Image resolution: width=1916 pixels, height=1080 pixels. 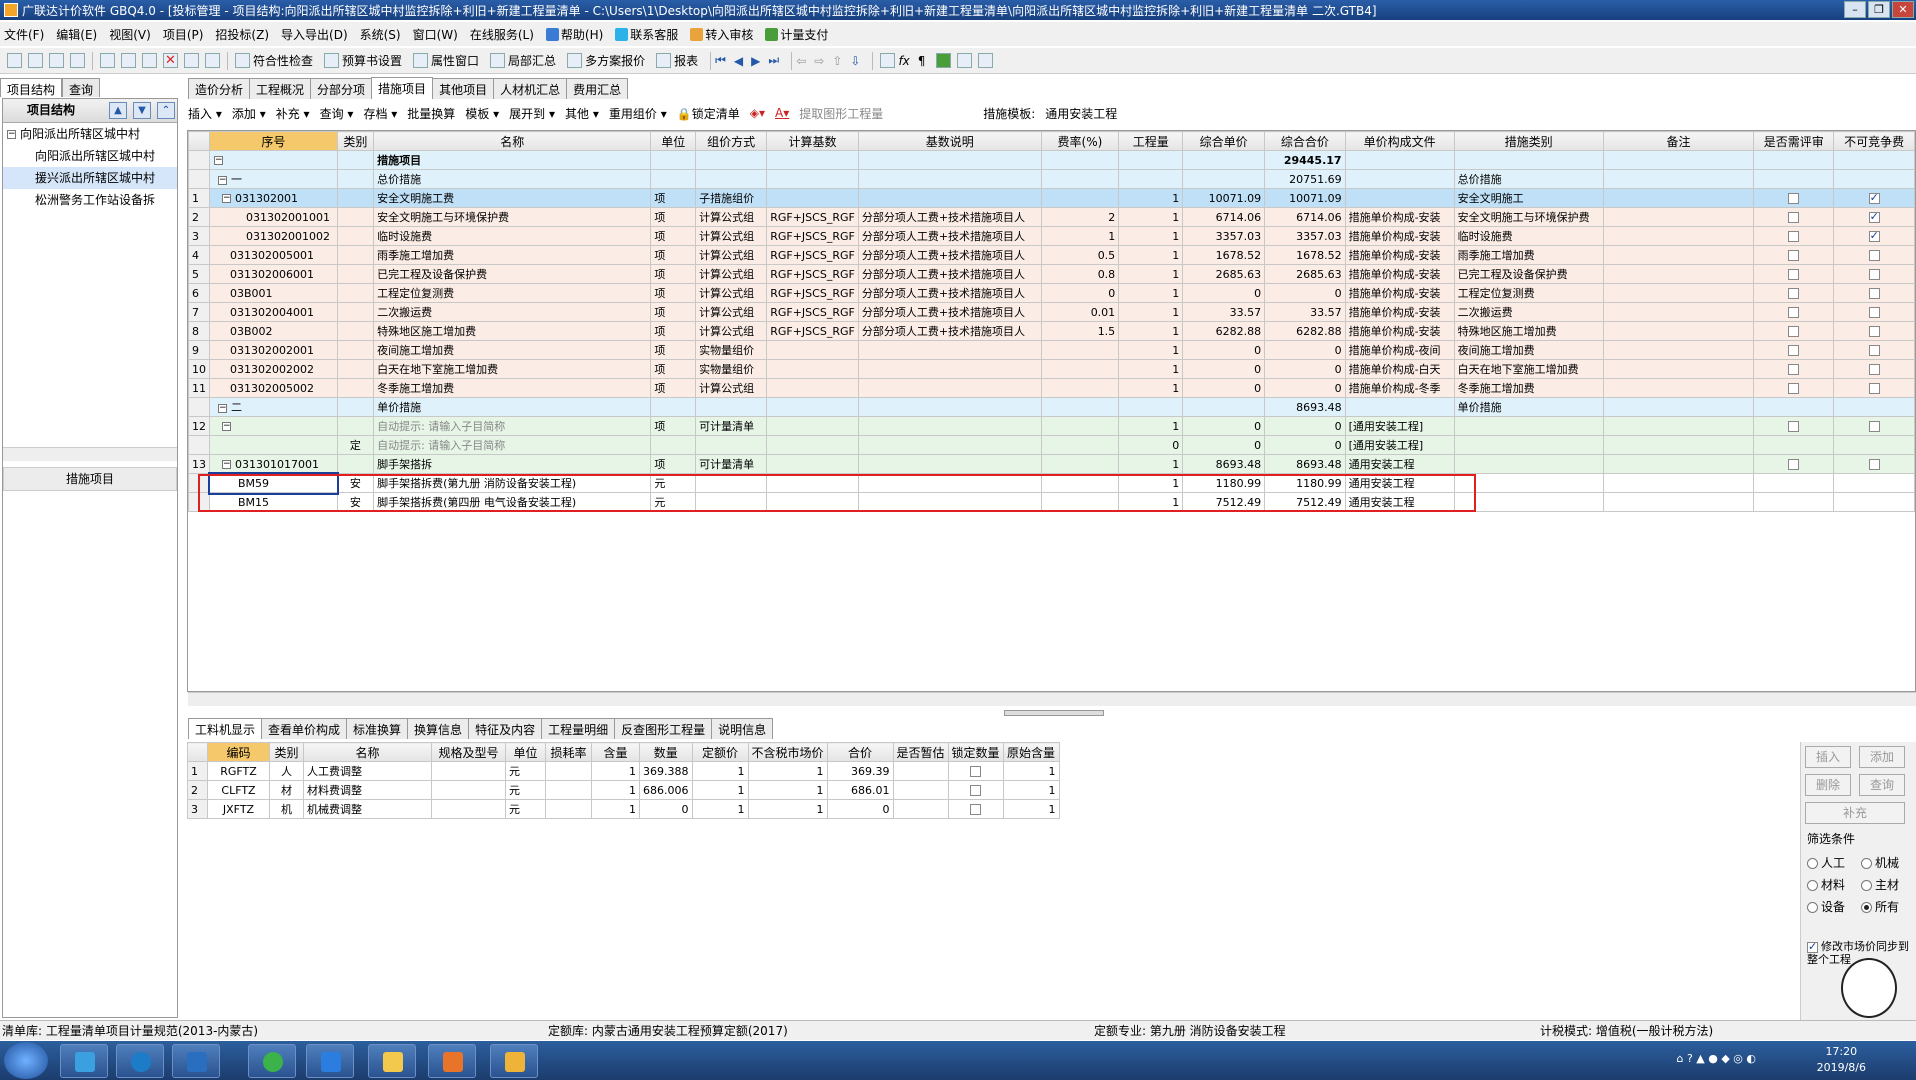 What do you see at coordinates (1031, 752) in the screenshot?
I see `col-header: 原始含量` at bounding box center [1031, 752].